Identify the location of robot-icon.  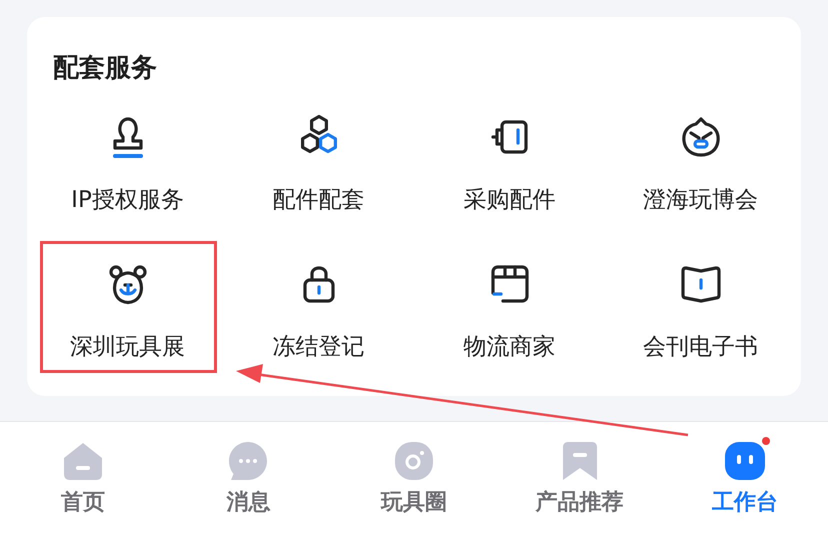
(745, 461).